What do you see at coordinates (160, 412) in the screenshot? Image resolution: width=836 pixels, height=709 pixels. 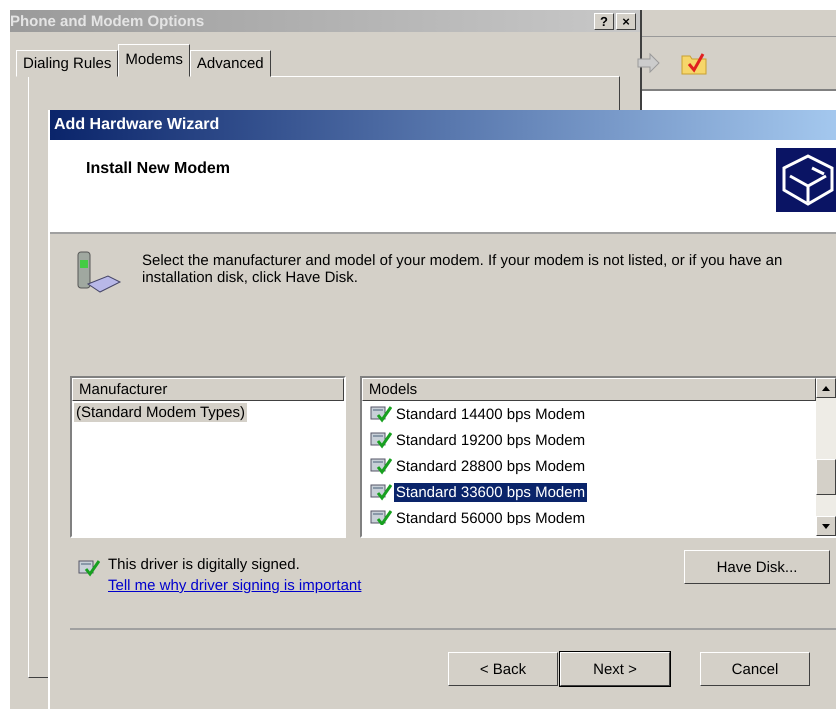 I see `list-item: (Standard Modem Types)` at bounding box center [160, 412].